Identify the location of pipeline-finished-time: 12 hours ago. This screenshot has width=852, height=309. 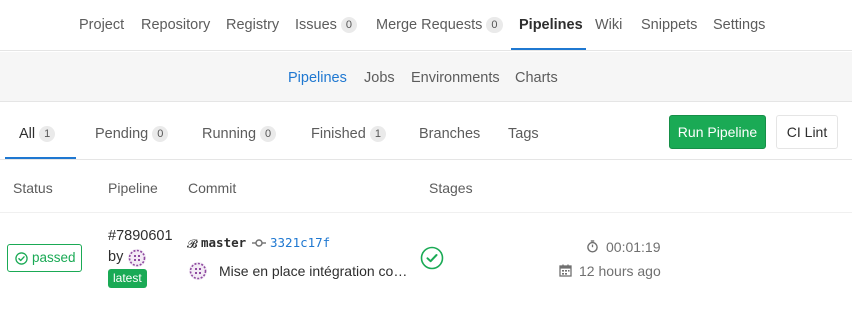
(620, 271).